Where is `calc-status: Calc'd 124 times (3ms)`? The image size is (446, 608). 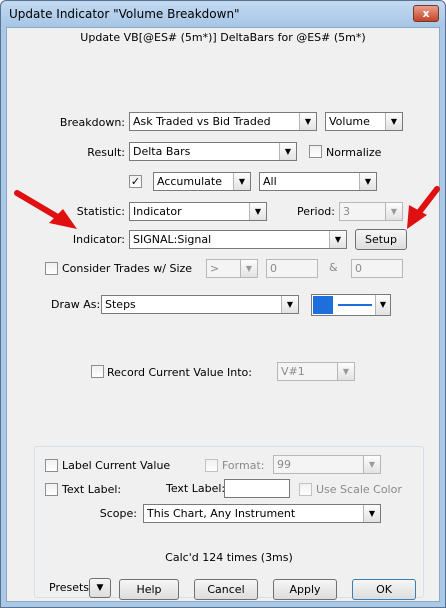
calc-status: Calc'd 124 times (3ms) is located at coordinates (229, 557).